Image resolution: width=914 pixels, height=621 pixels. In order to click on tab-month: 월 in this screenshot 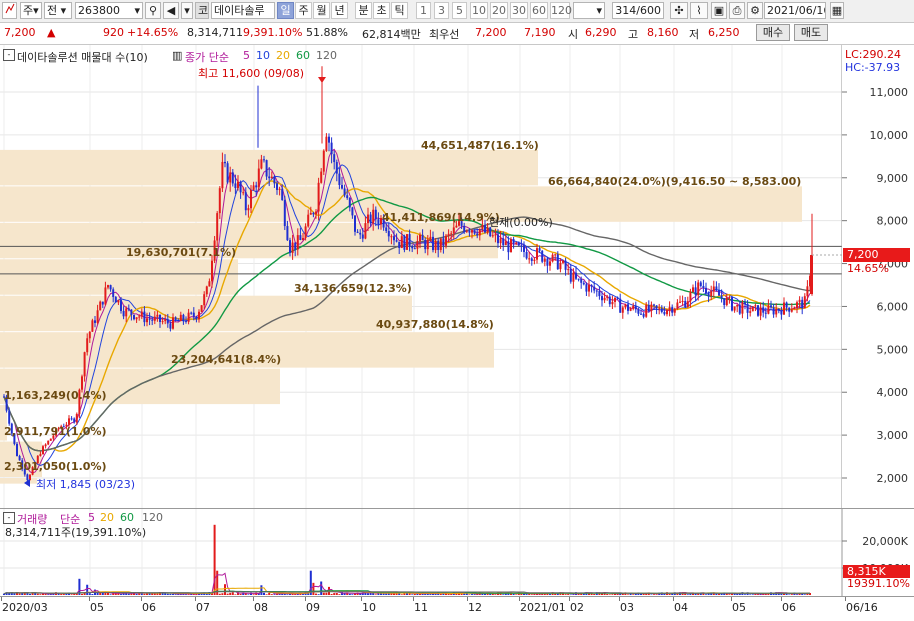, I will do `click(321, 10)`.